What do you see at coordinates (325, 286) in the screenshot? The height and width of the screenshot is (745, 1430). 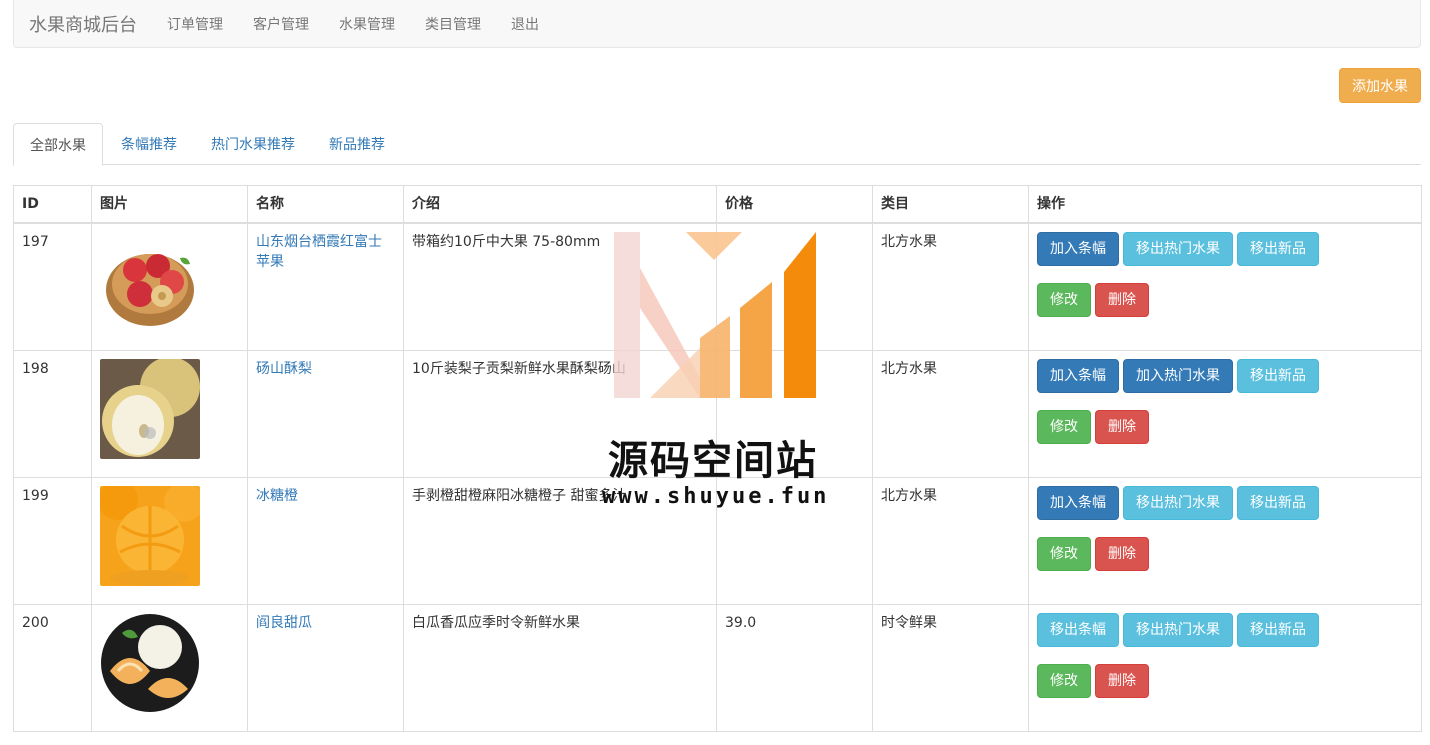 I see `cell-name: 山东烟台栖霞红富士苹果` at bounding box center [325, 286].